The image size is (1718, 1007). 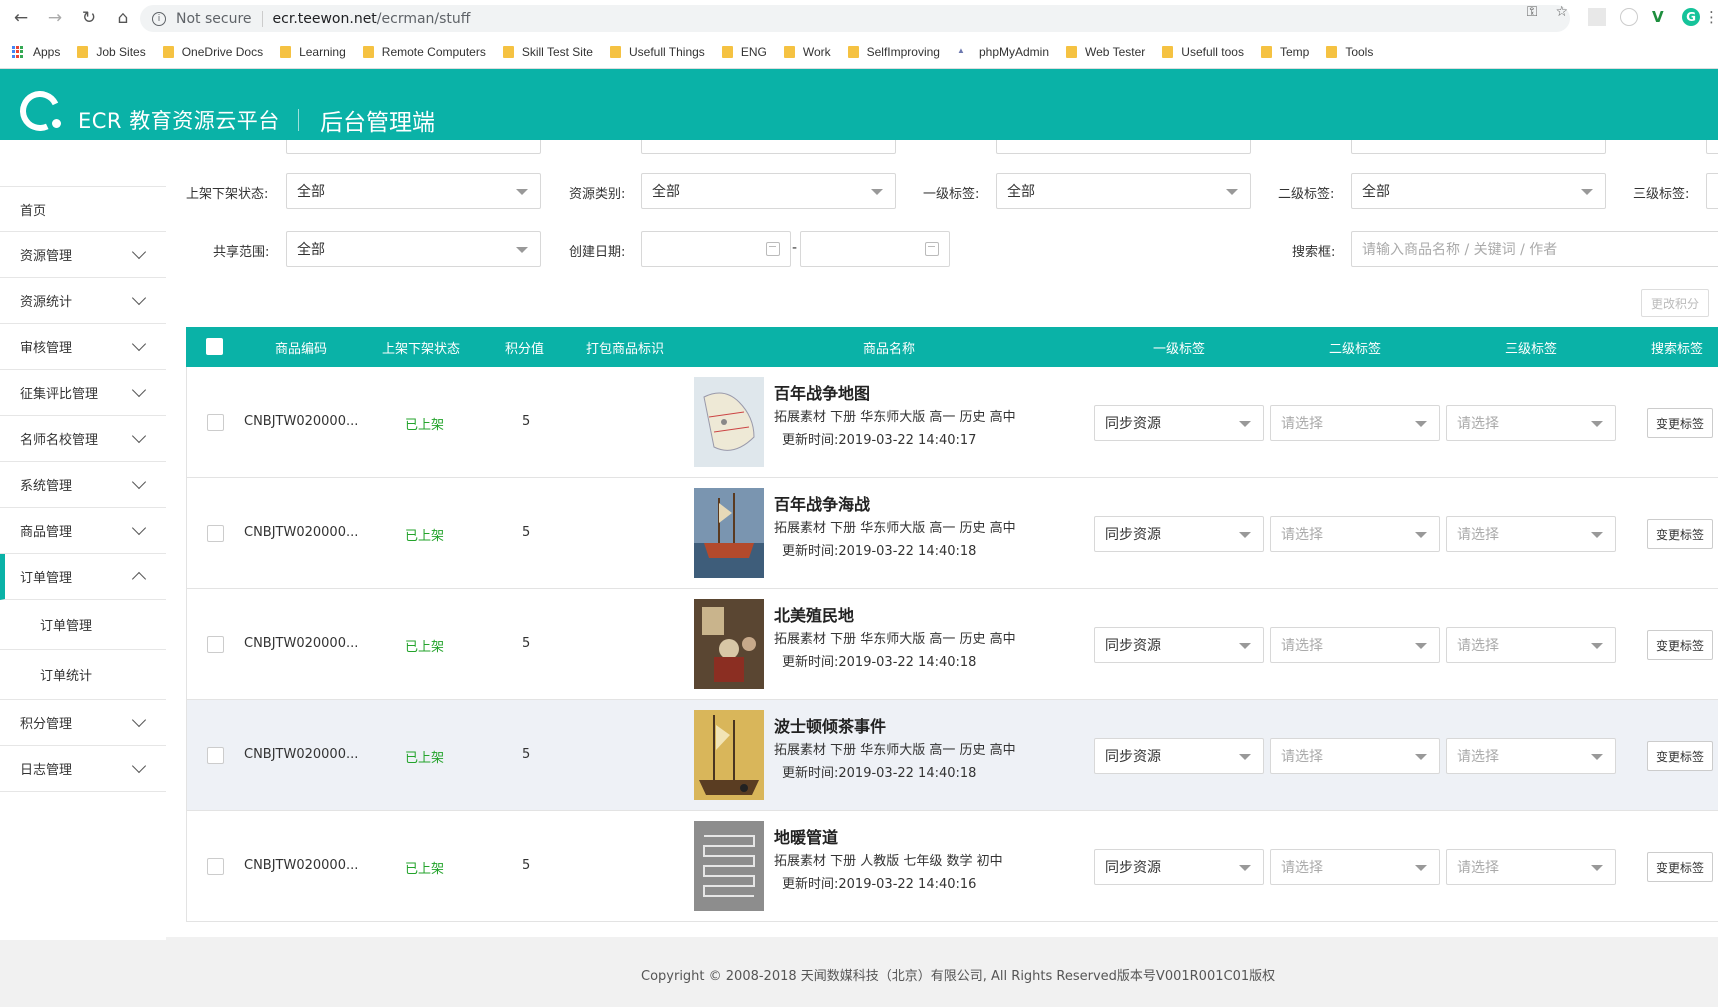 I want to click on url-path: /ecrman/stuff, so click(x=423, y=18).